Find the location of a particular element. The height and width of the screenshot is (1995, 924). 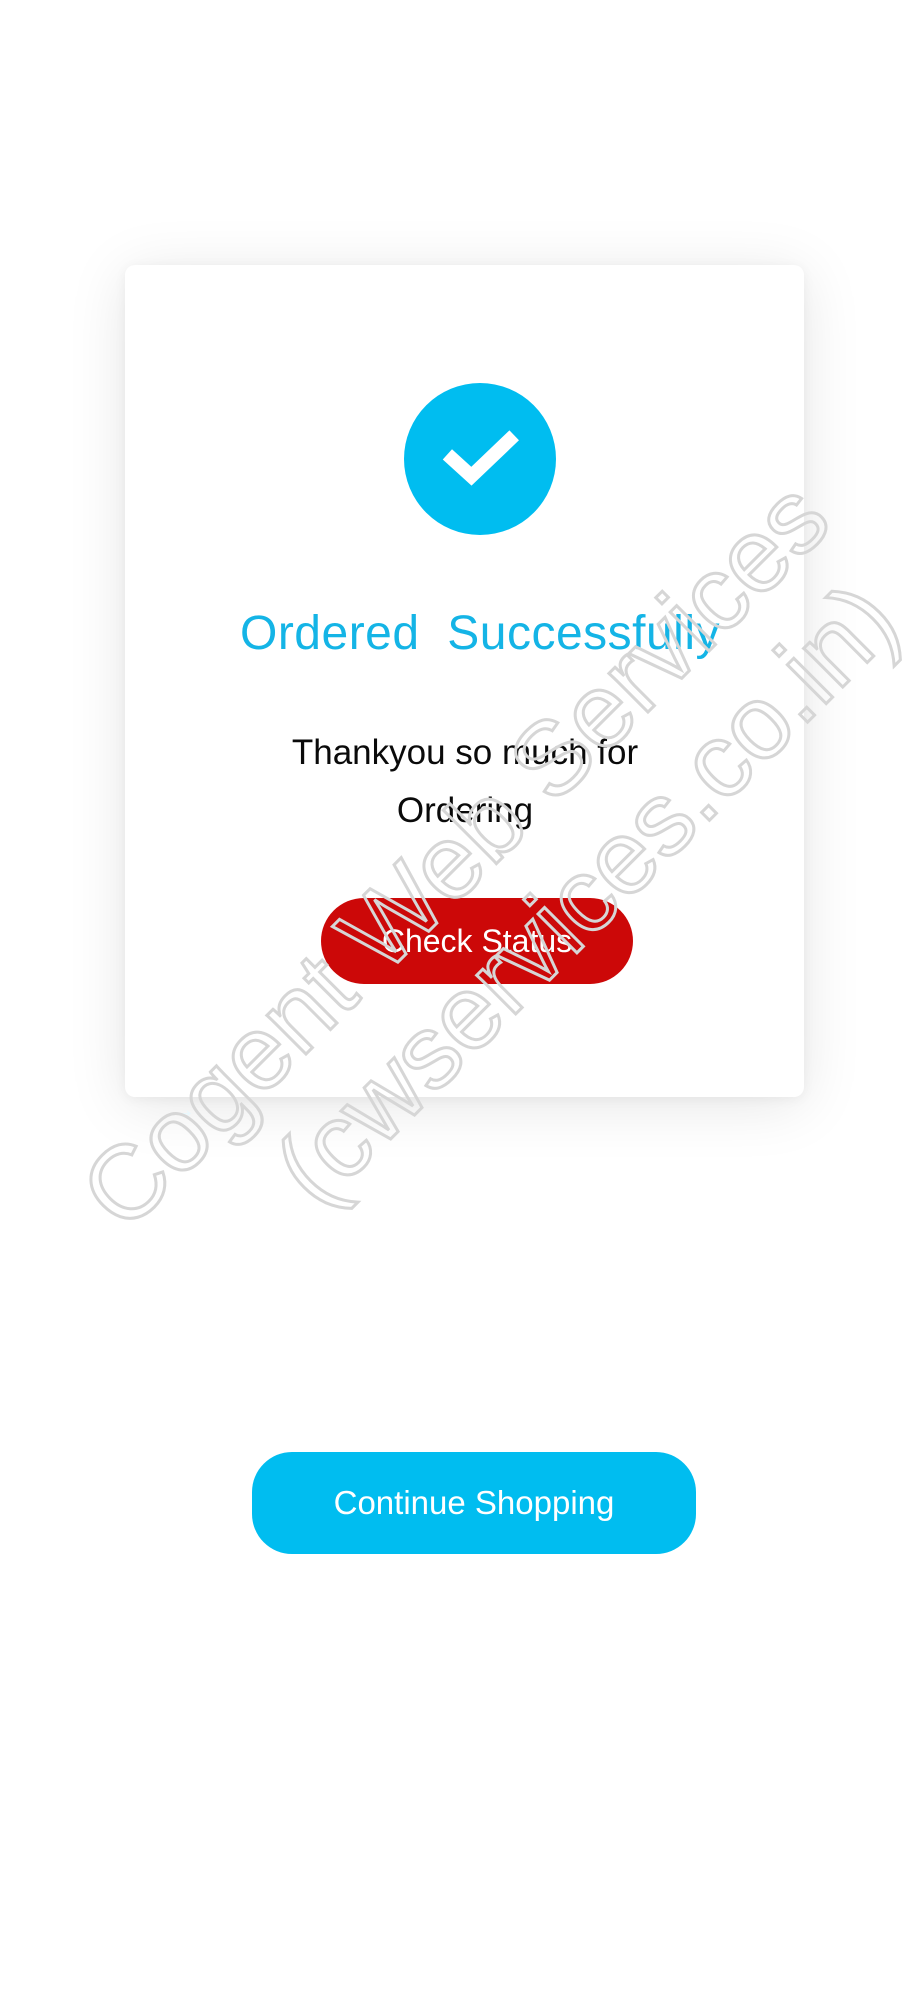

checkmark-icon is located at coordinates (480, 458).